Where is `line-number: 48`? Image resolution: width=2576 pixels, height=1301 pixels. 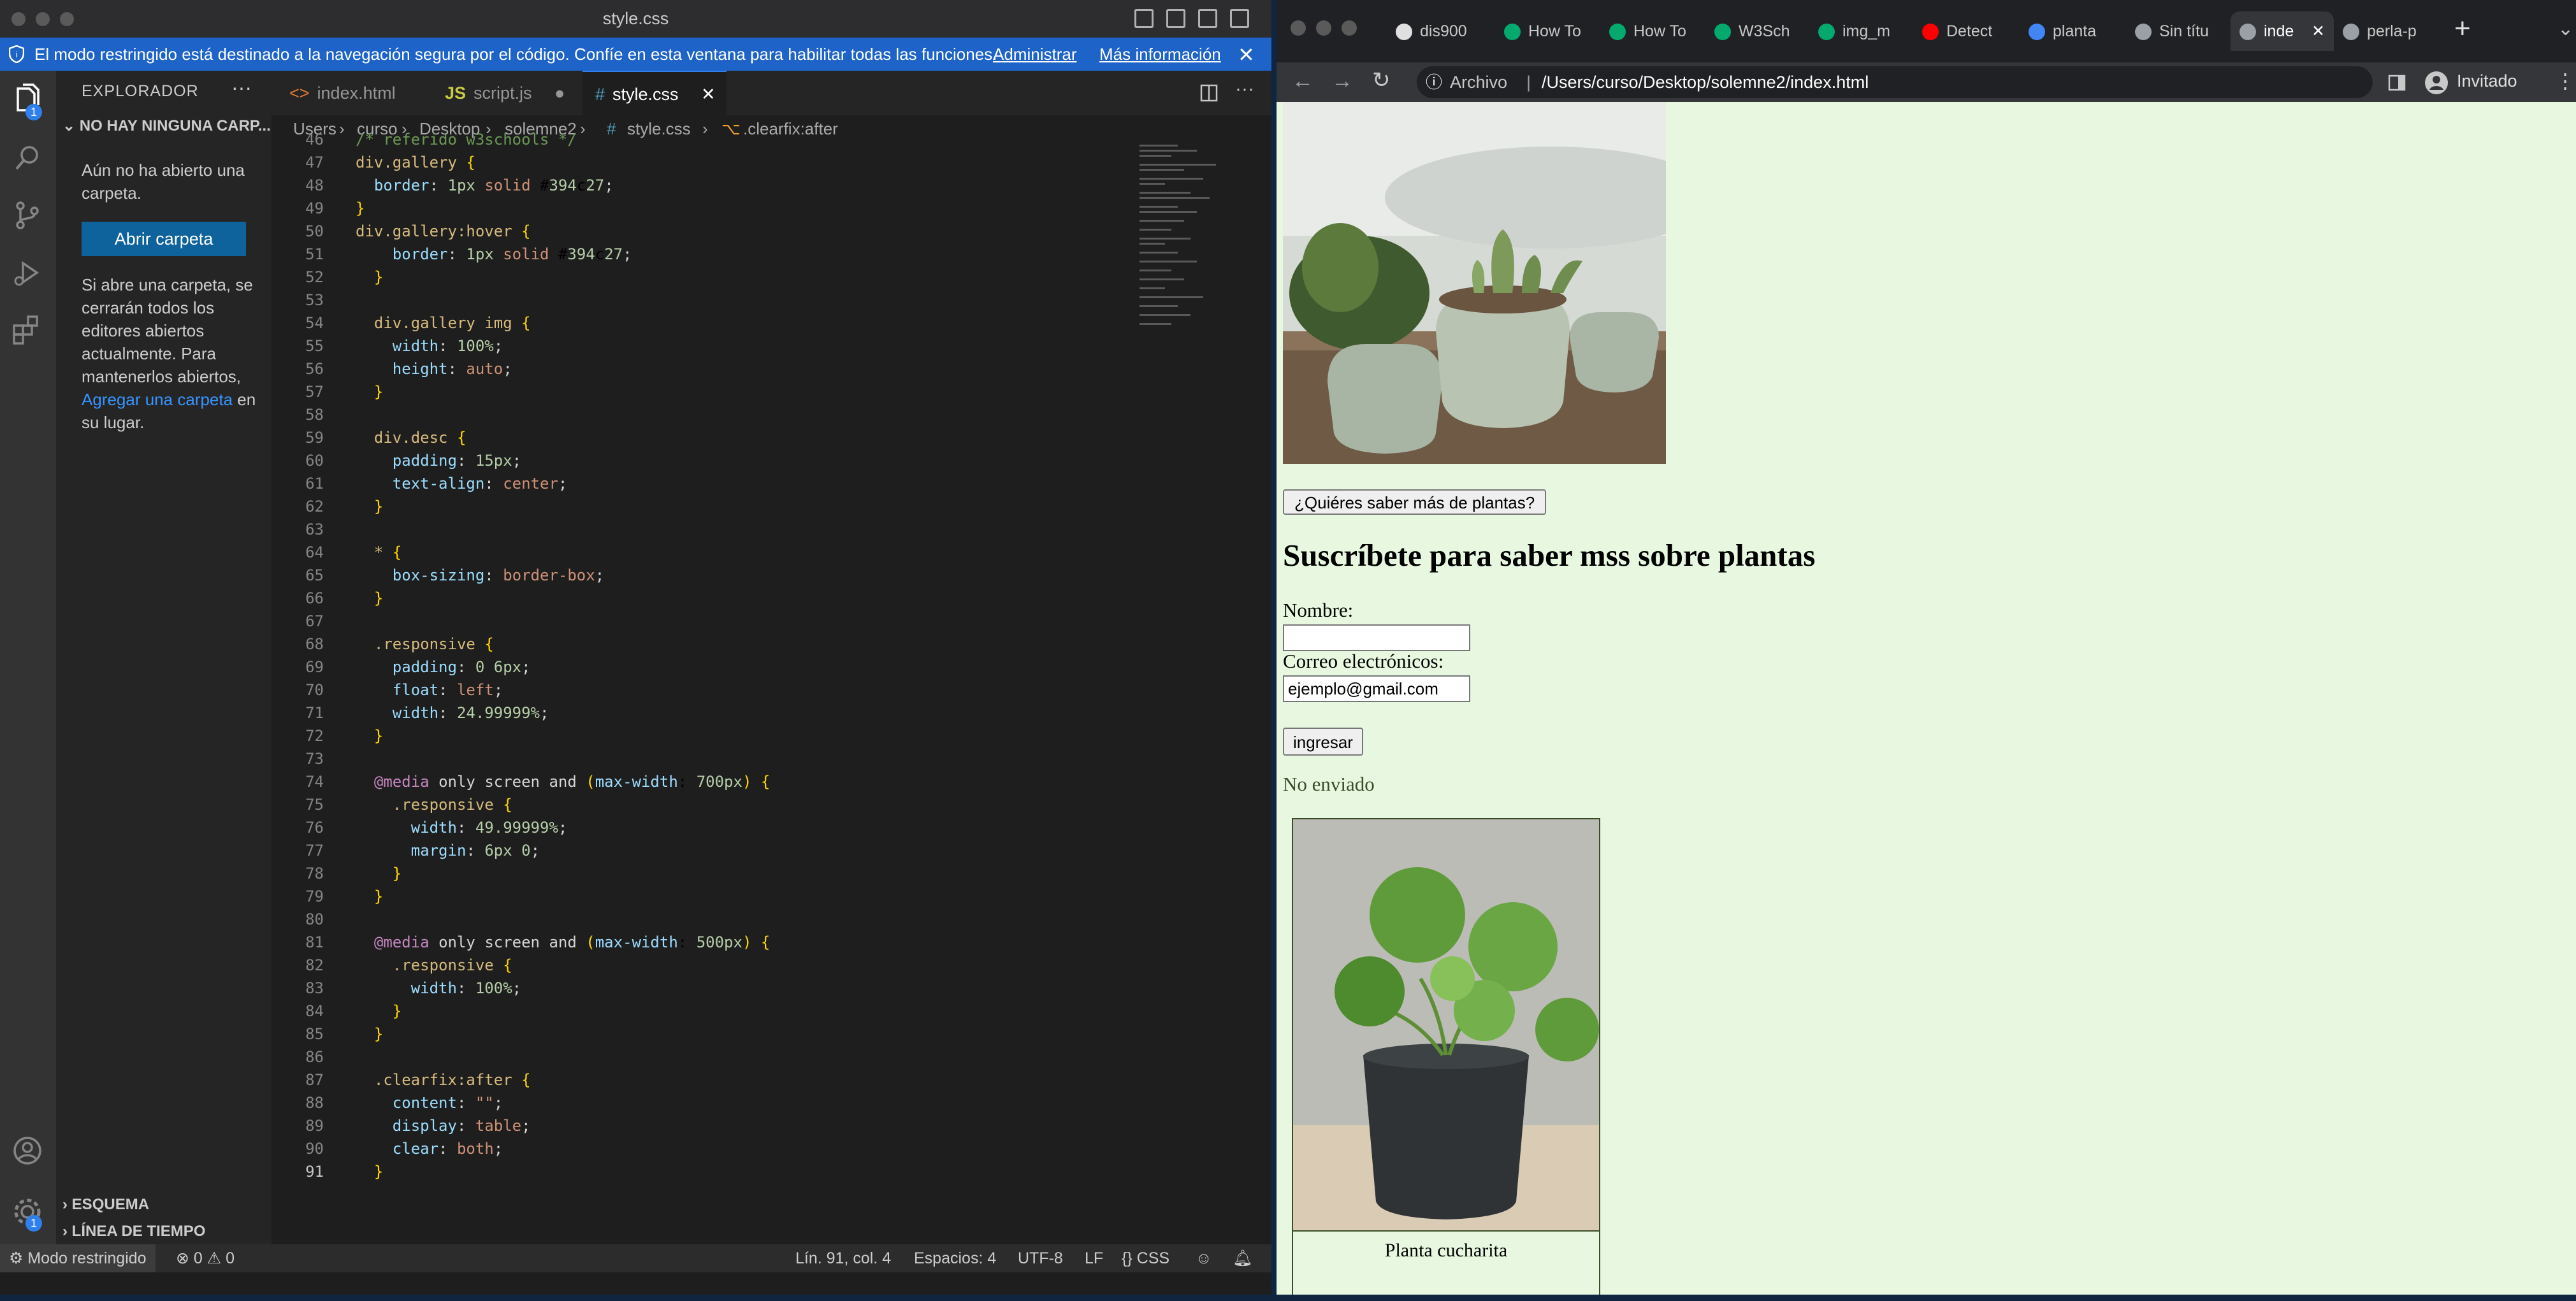 line-number: 48 is located at coordinates (314, 185).